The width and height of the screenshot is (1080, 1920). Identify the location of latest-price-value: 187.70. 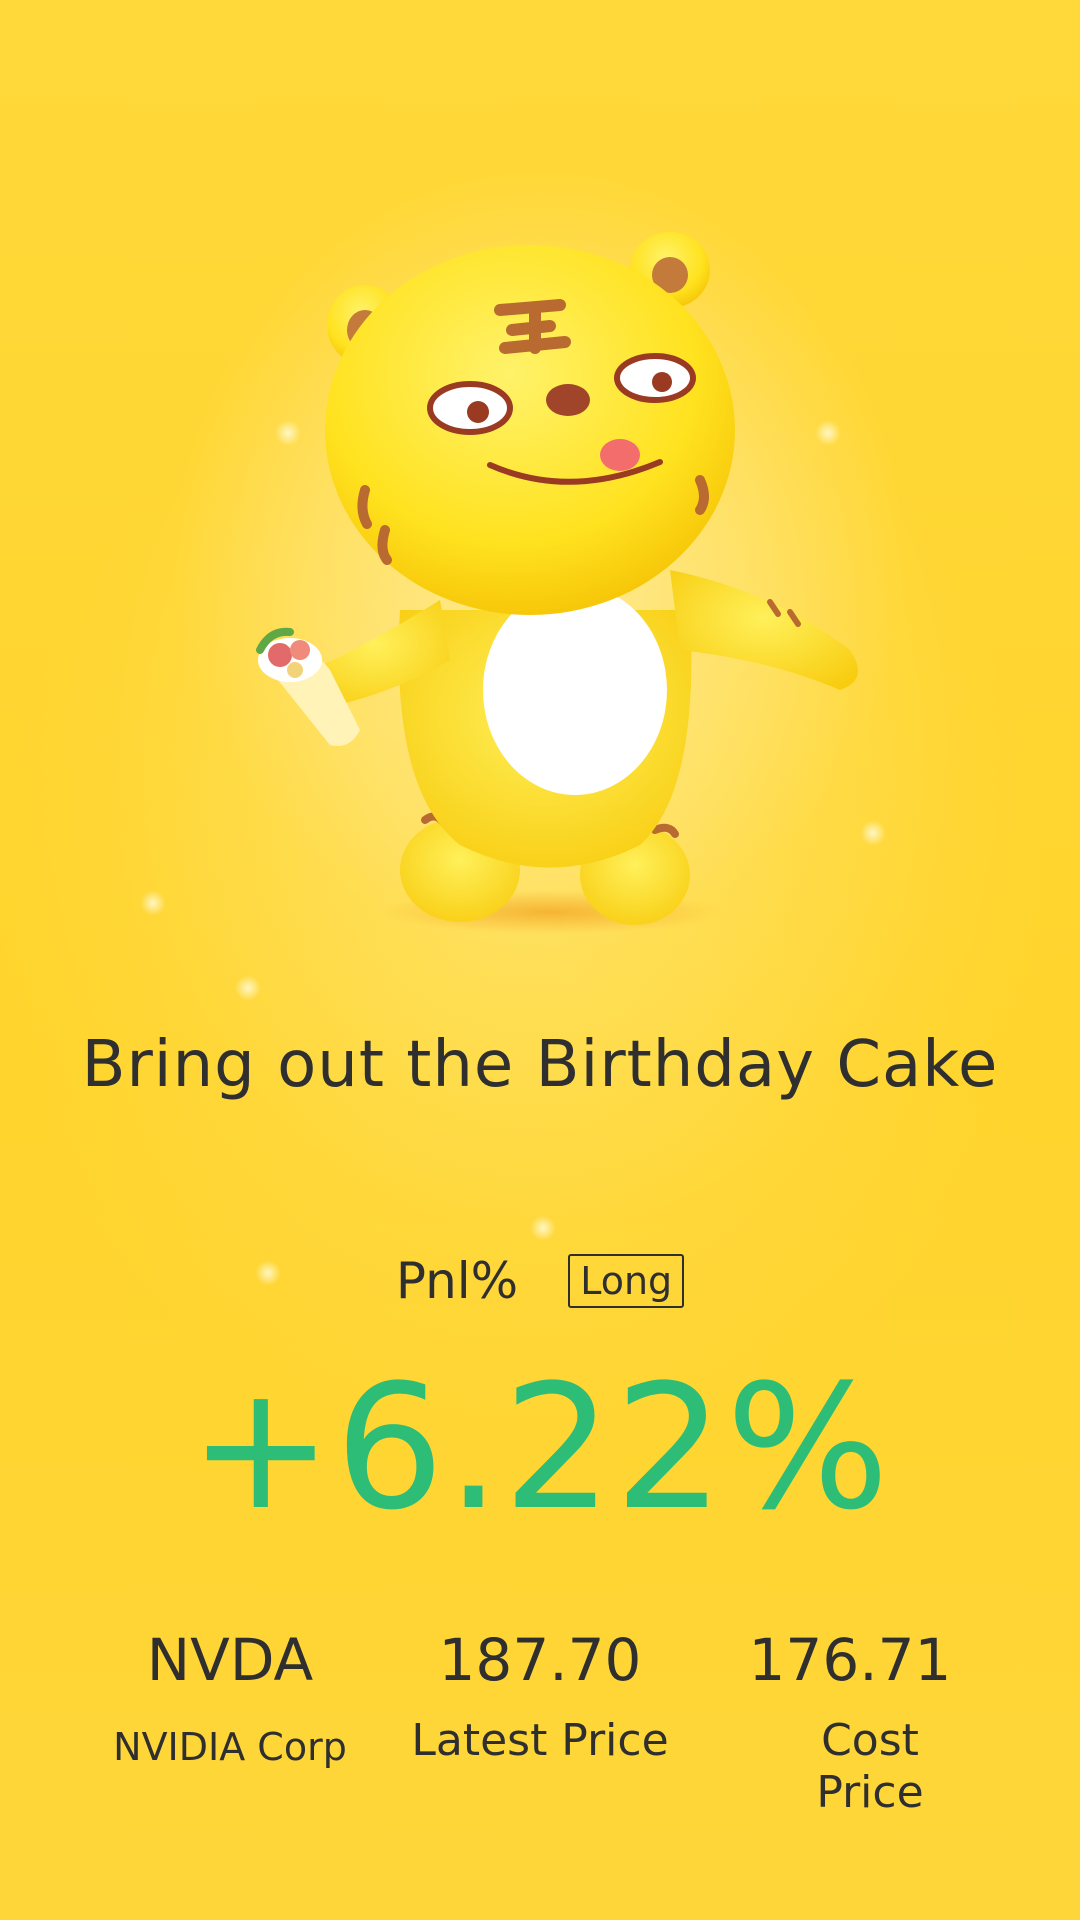
(540, 1660).